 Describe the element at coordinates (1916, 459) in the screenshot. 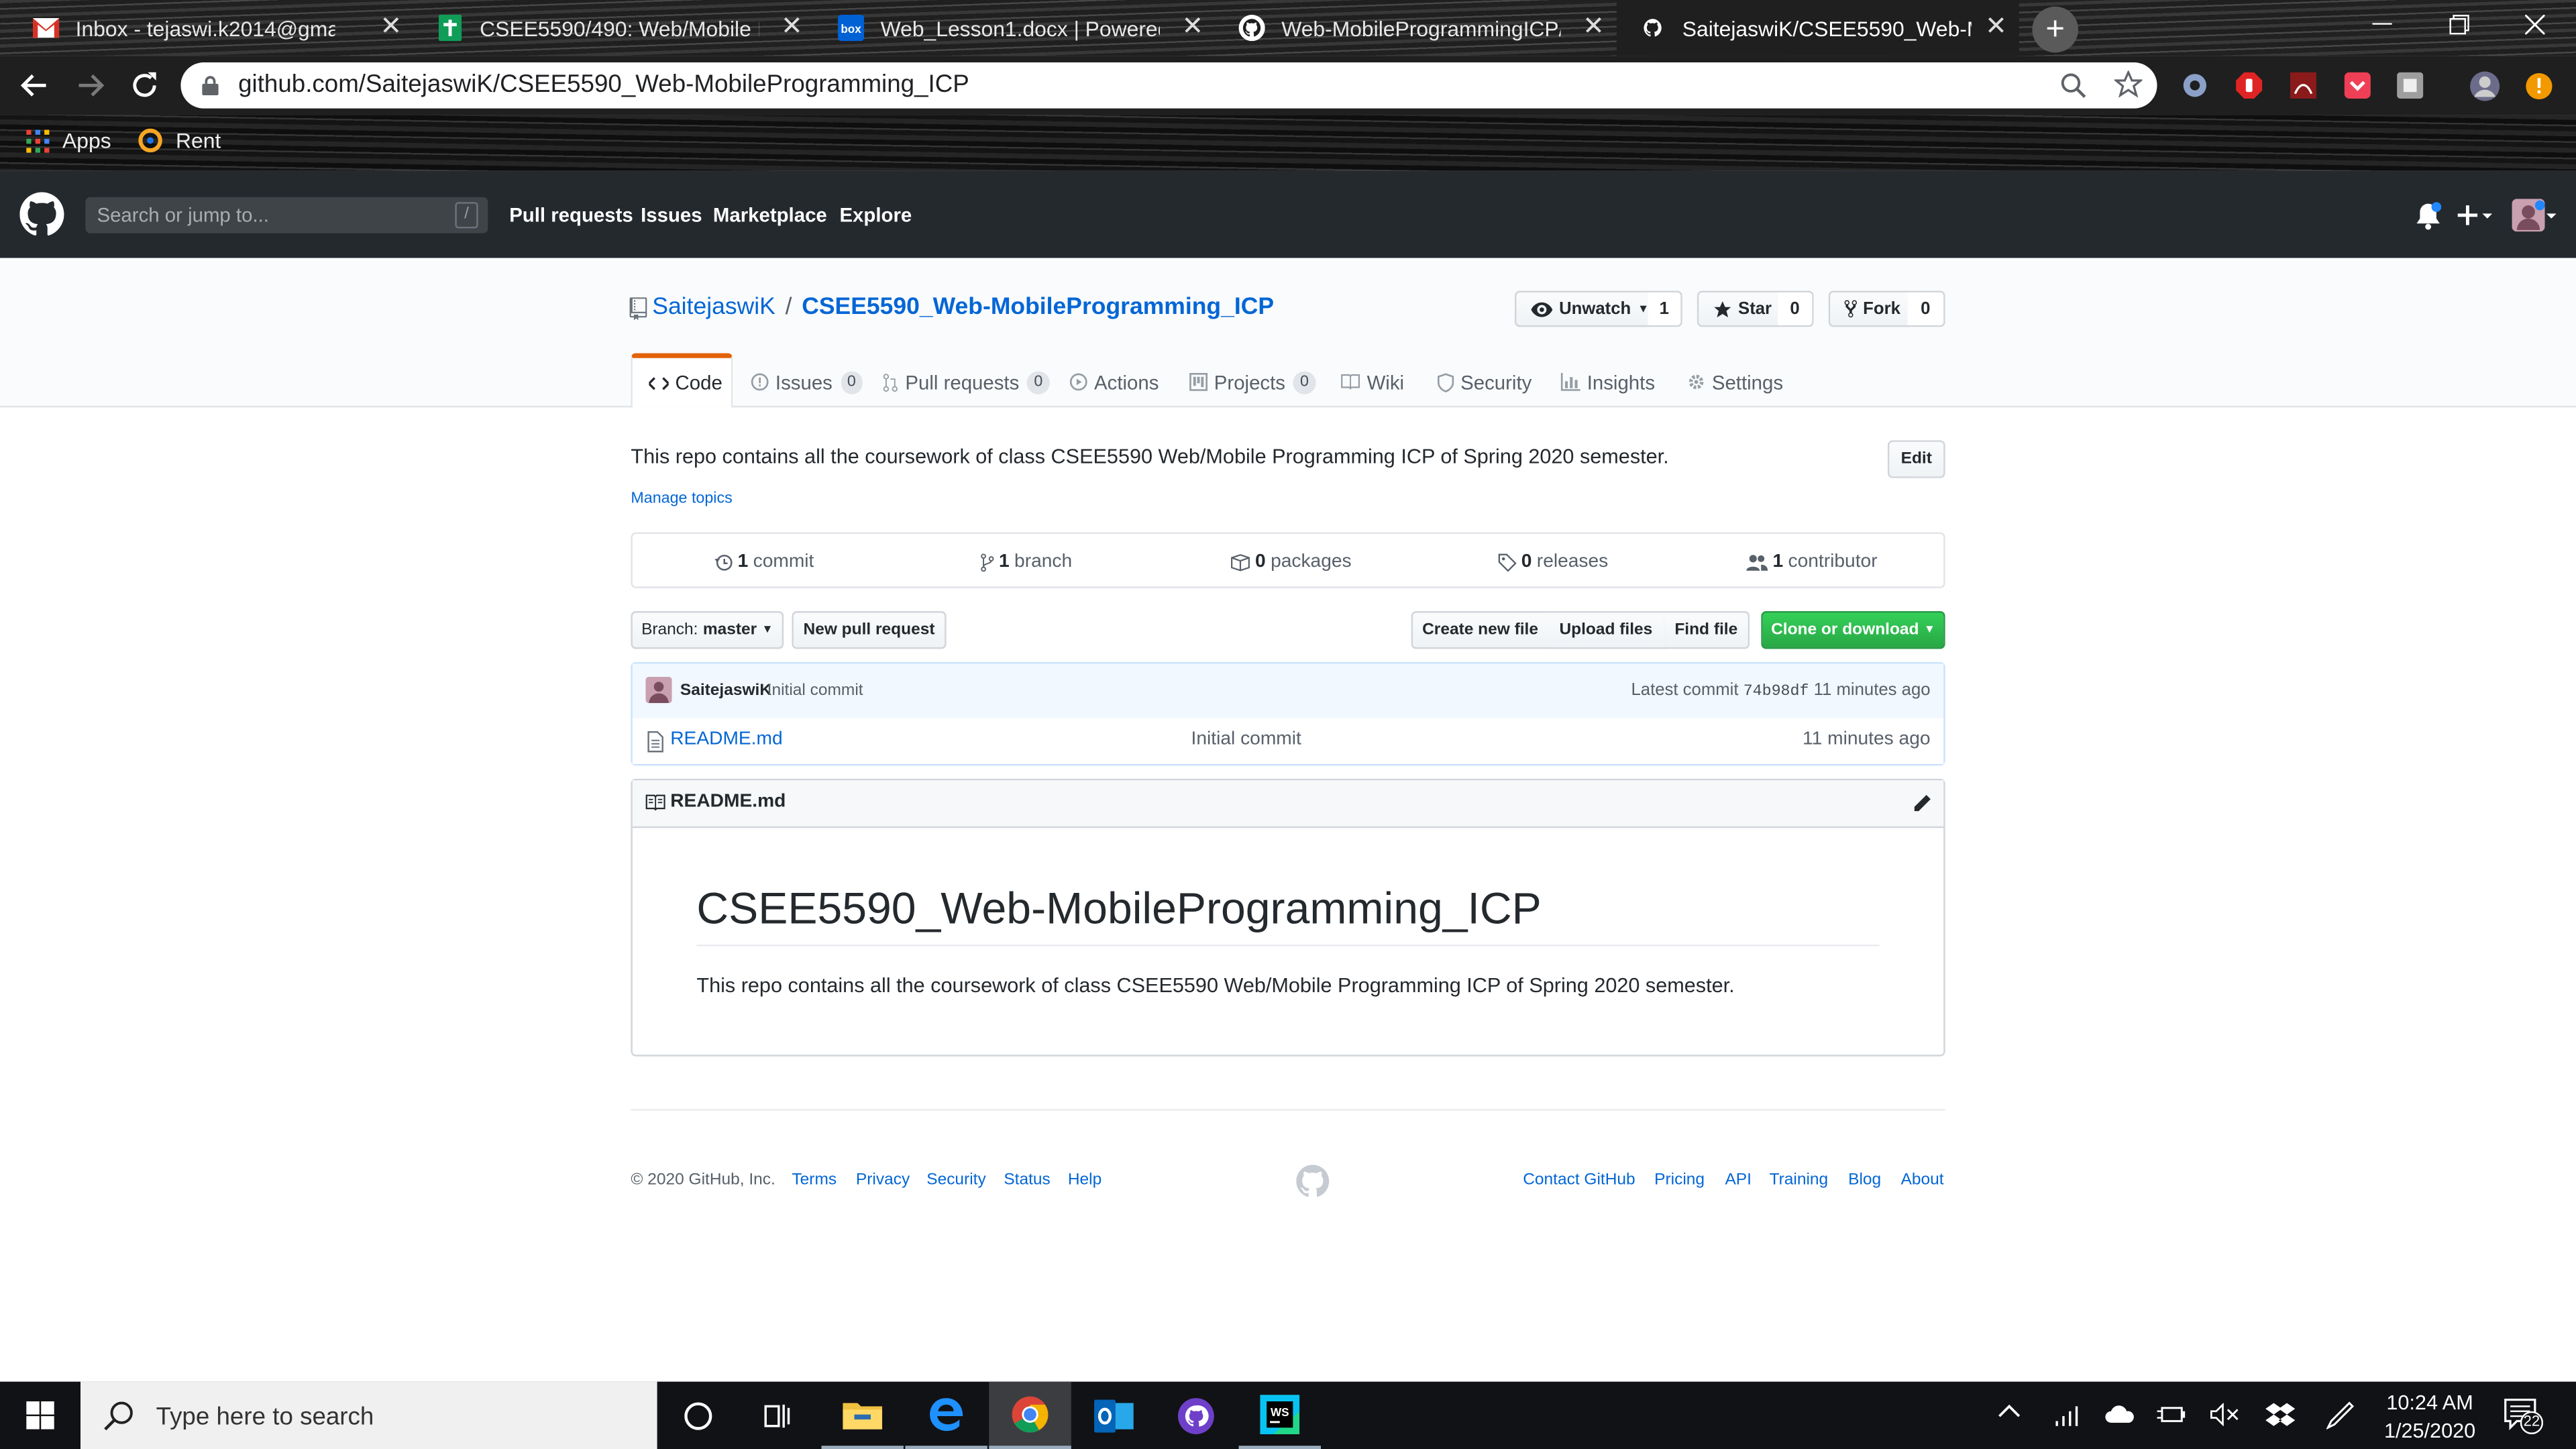

I see `edit-description-button: Edit` at that location.